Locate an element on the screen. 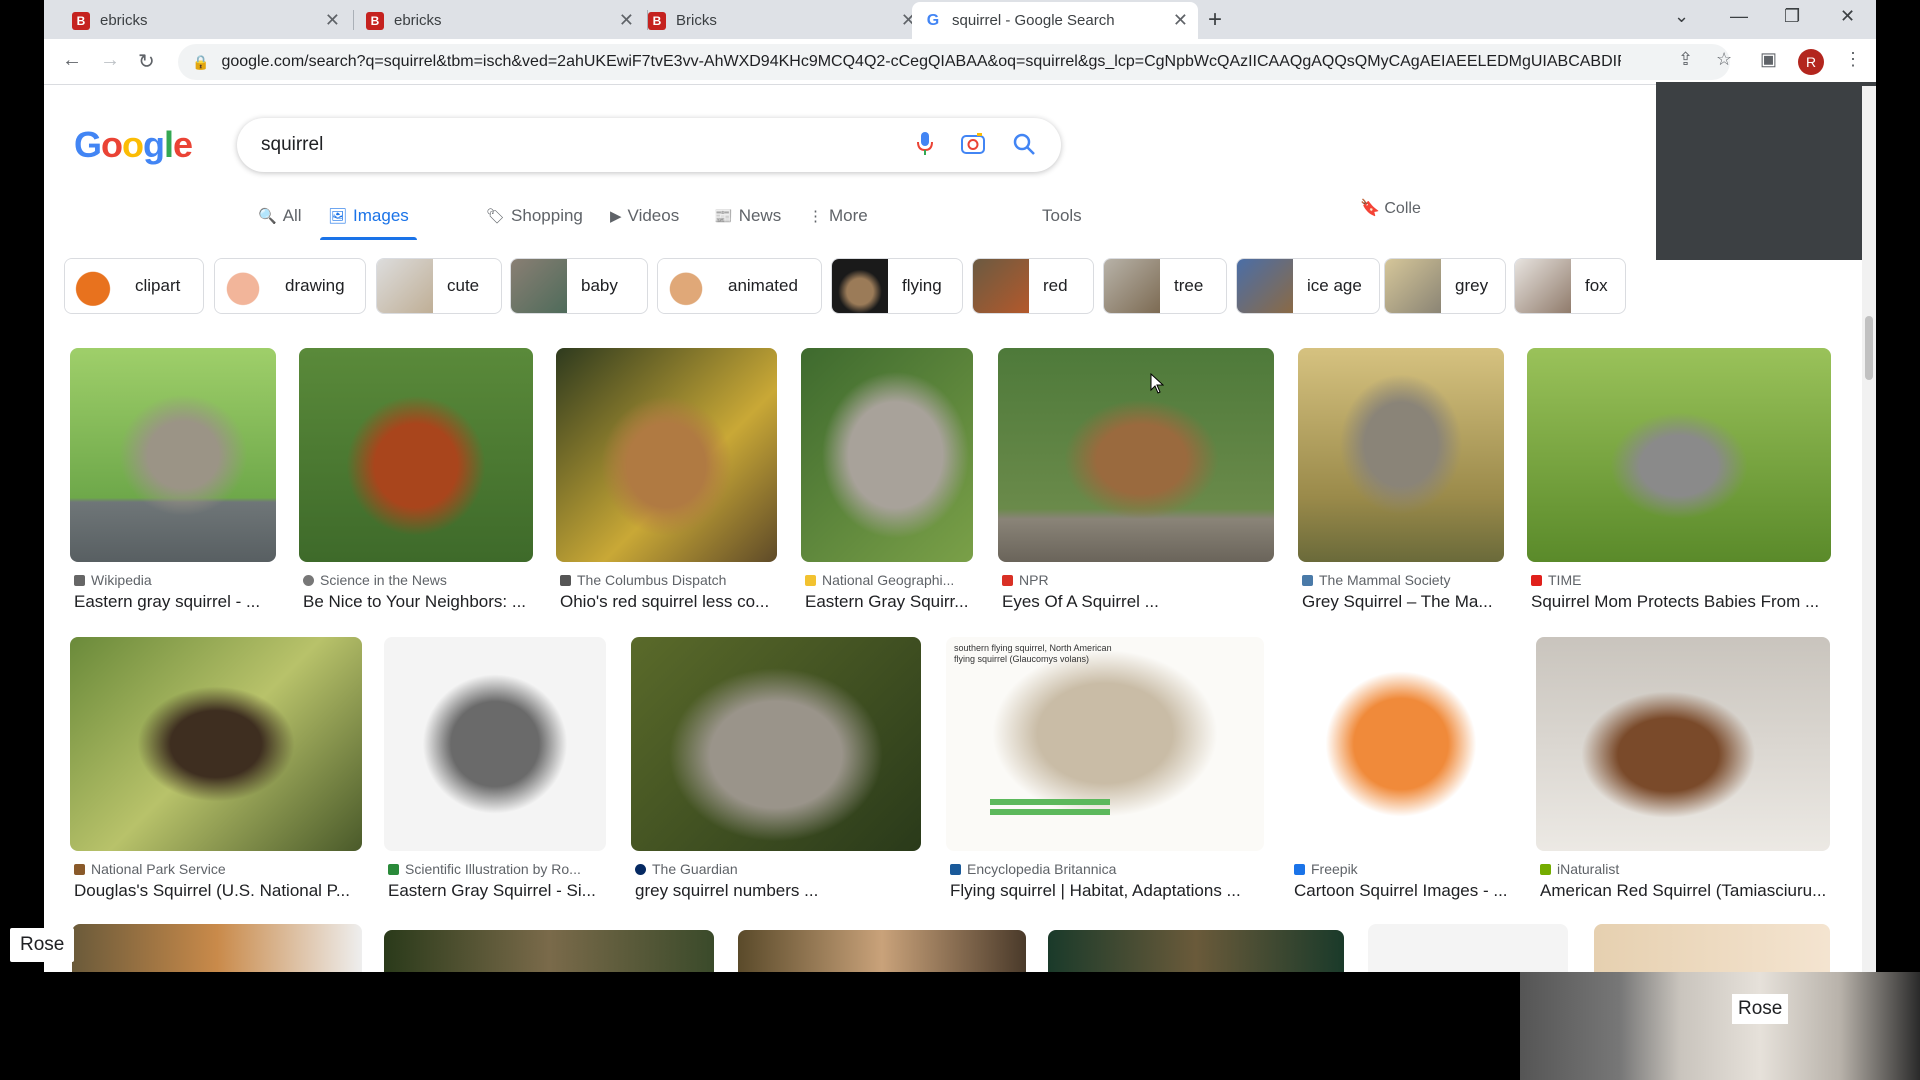 The width and height of the screenshot is (1920, 1080). result-source: The Mammal Society is located at coordinates (1403, 580).